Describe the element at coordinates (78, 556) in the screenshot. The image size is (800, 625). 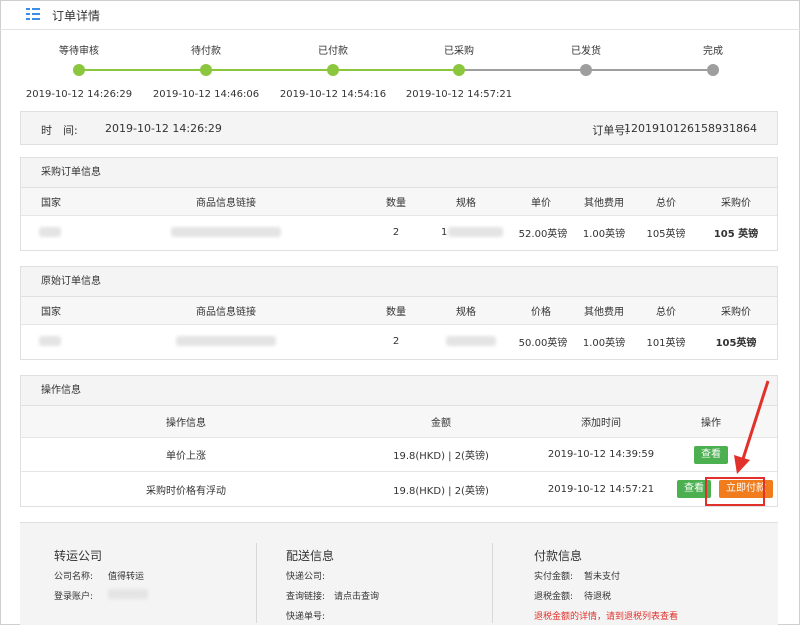
I see `forwarder-title: 转运公司` at that location.